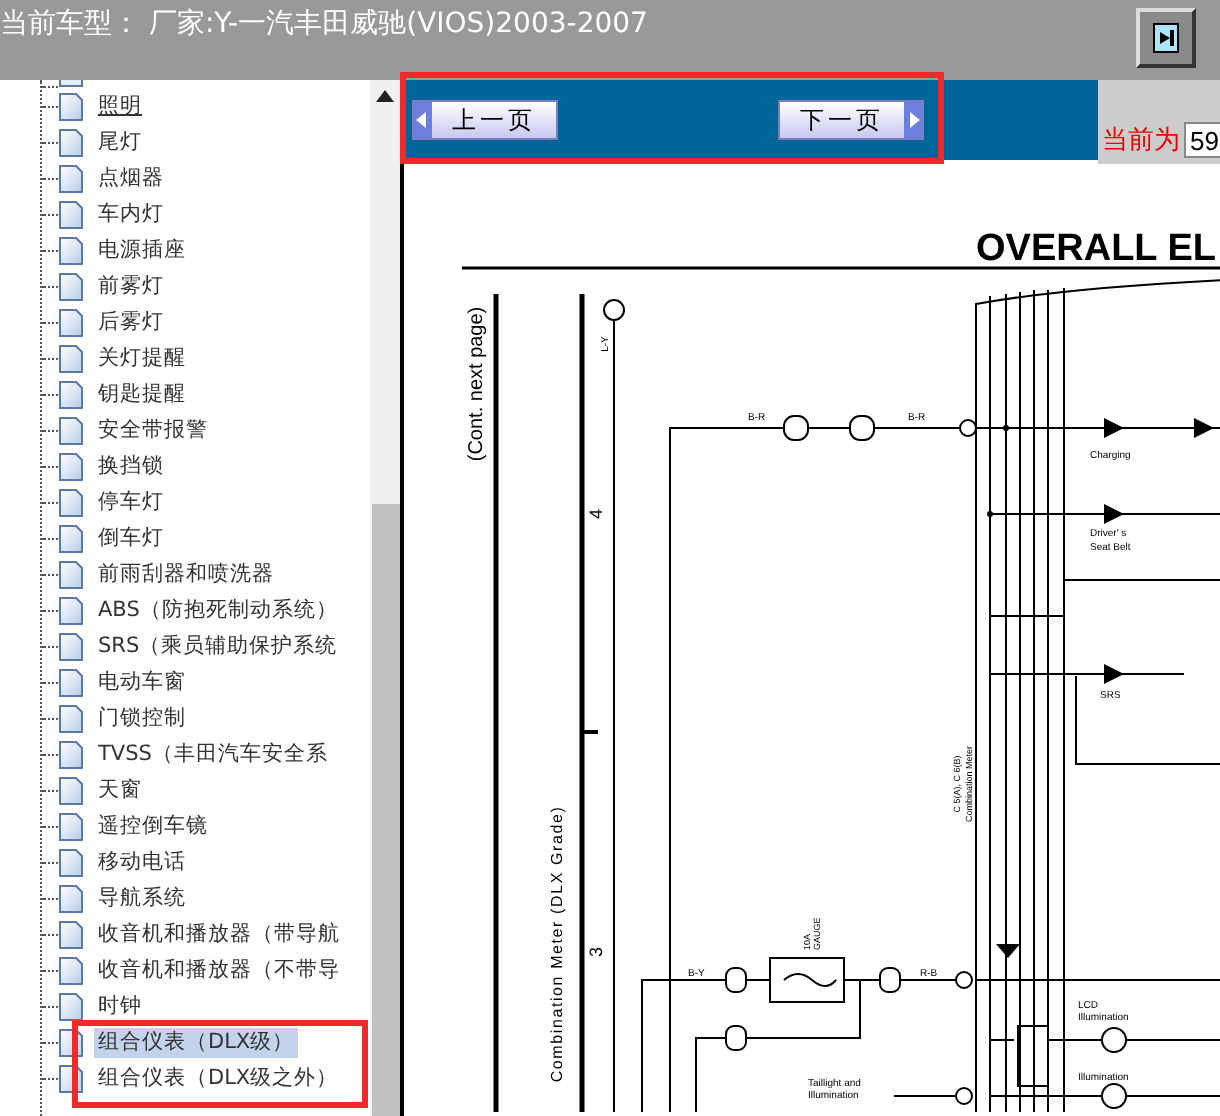 This screenshot has width=1220, height=1116. Describe the element at coordinates (131, 538) in the screenshot. I see `tree-item: 倒车灯` at that location.